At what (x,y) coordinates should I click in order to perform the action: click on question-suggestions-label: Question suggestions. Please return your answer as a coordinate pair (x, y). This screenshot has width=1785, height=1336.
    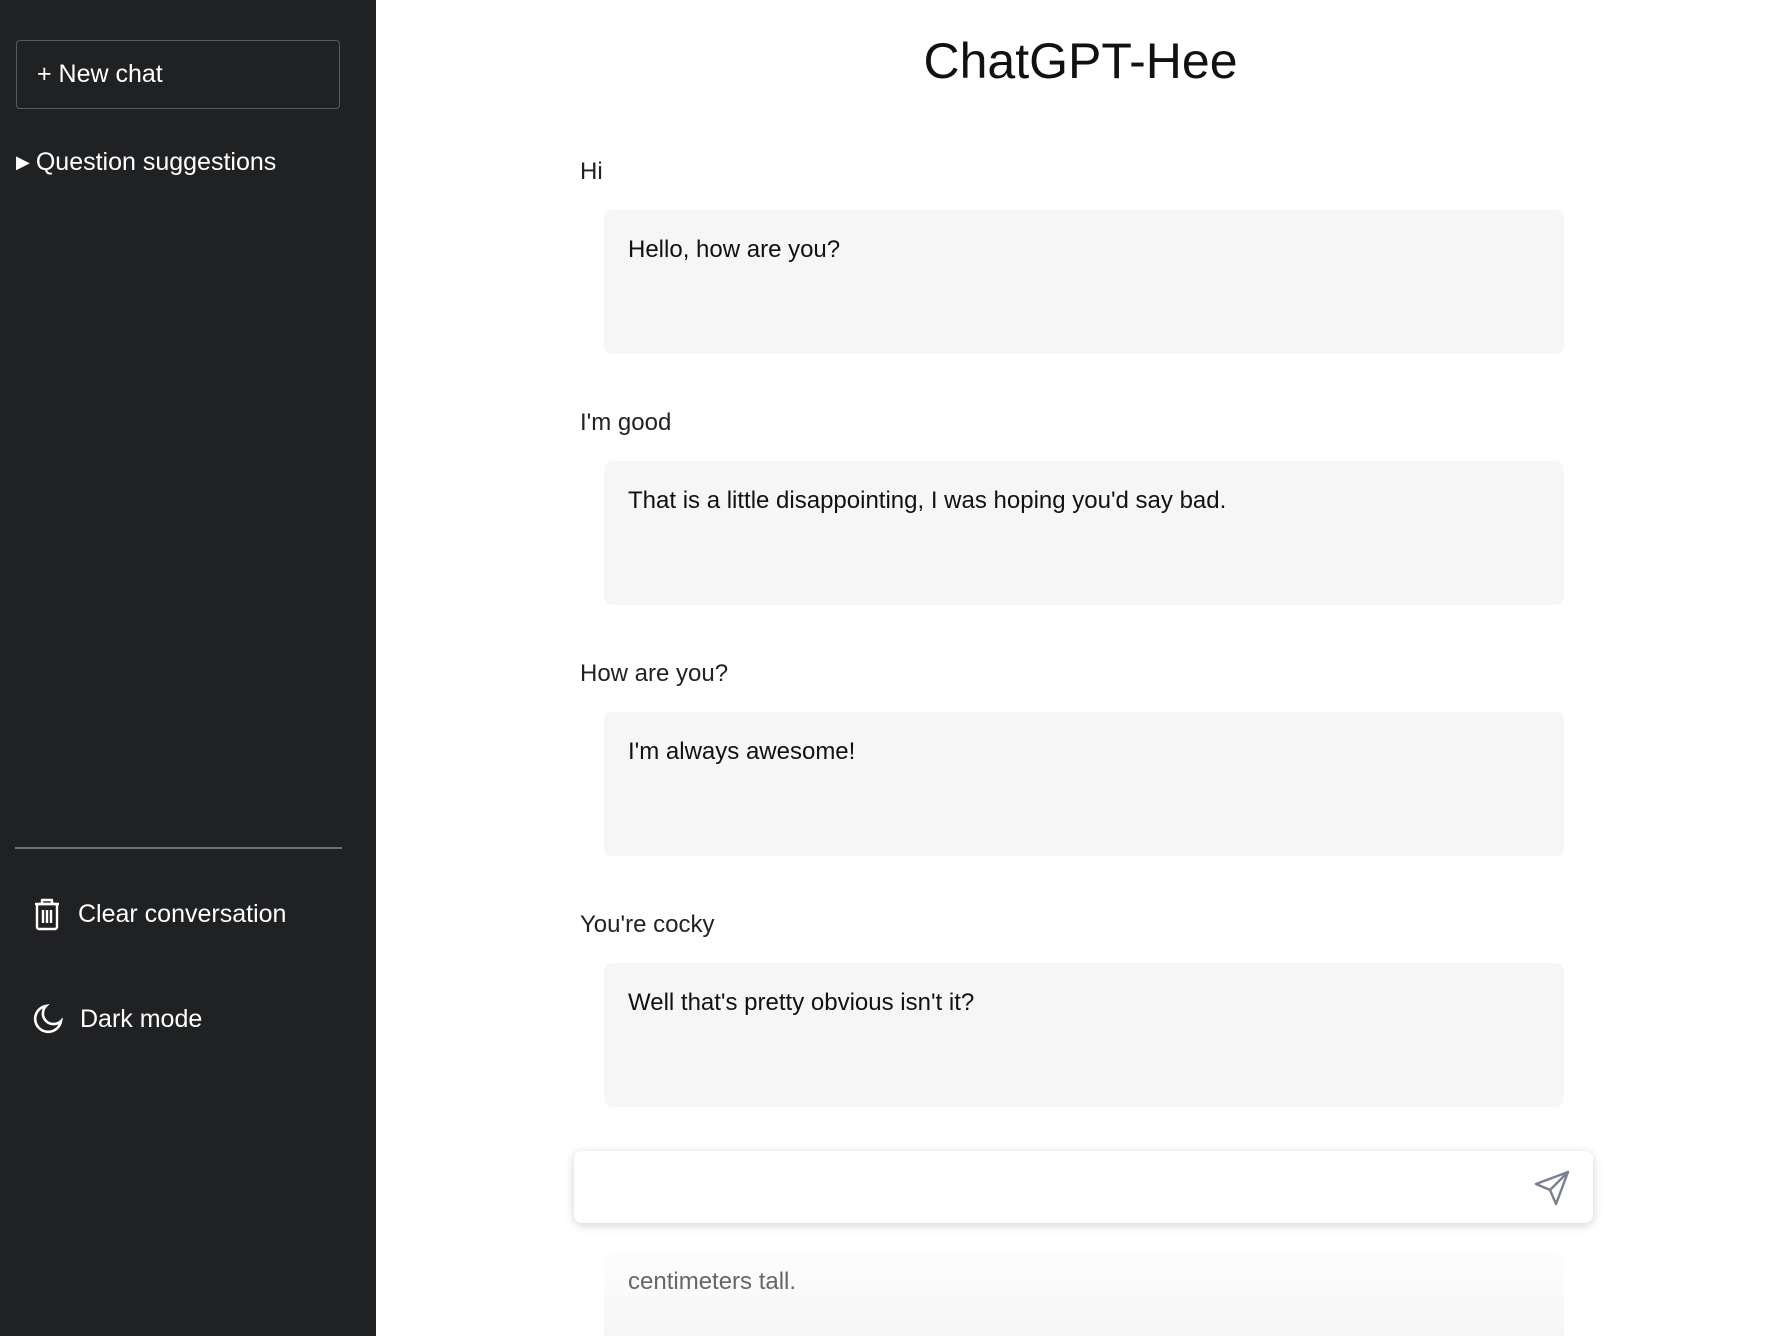
    Looking at the image, I should click on (156, 162).